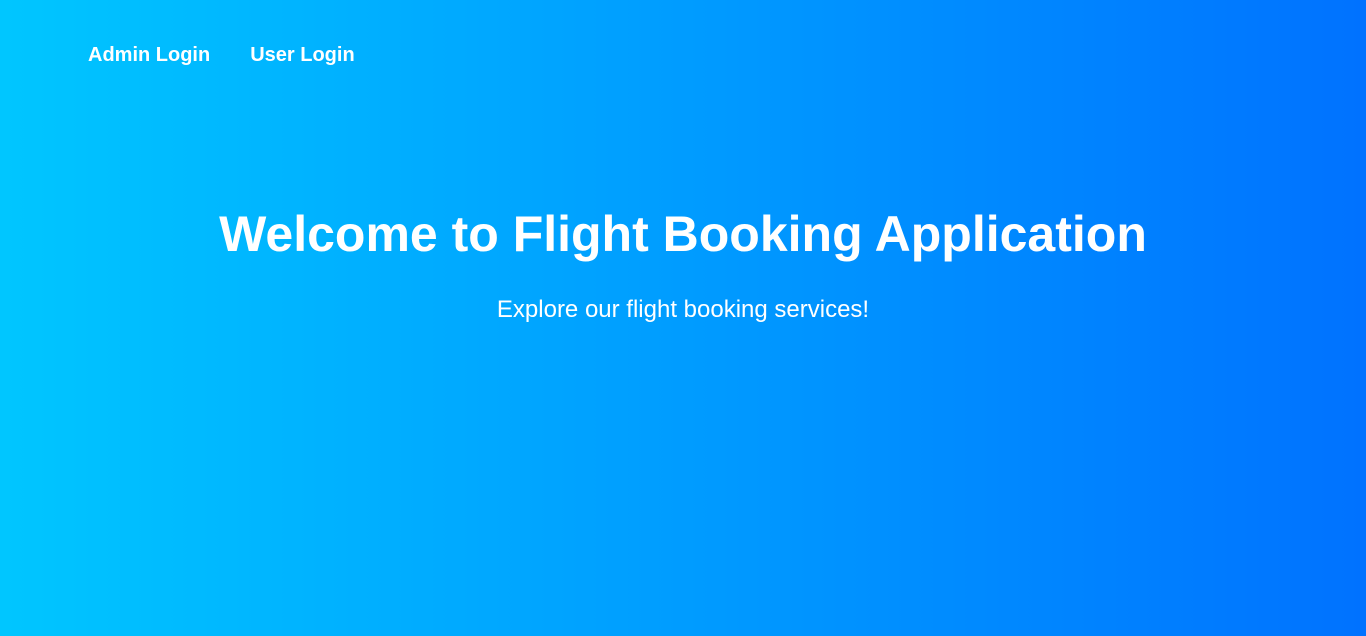 Image resolution: width=1366 pixels, height=636 pixels. I want to click on page-subtitle: Explore our flight booking services!, so click(683, 309).